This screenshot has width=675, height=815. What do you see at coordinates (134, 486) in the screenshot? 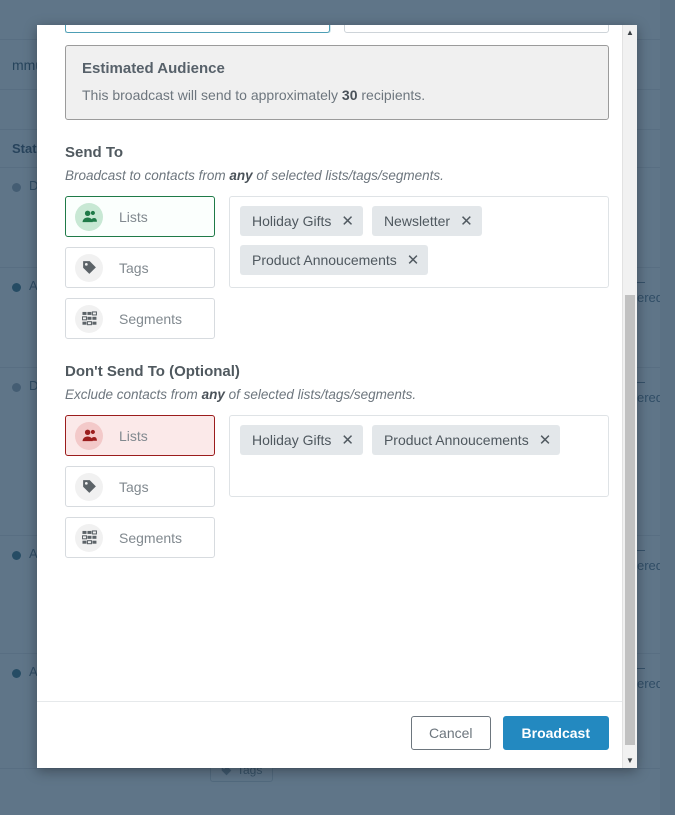
I see `dont-send-to-tags-label: Tags` at bounding box center [134, 486].